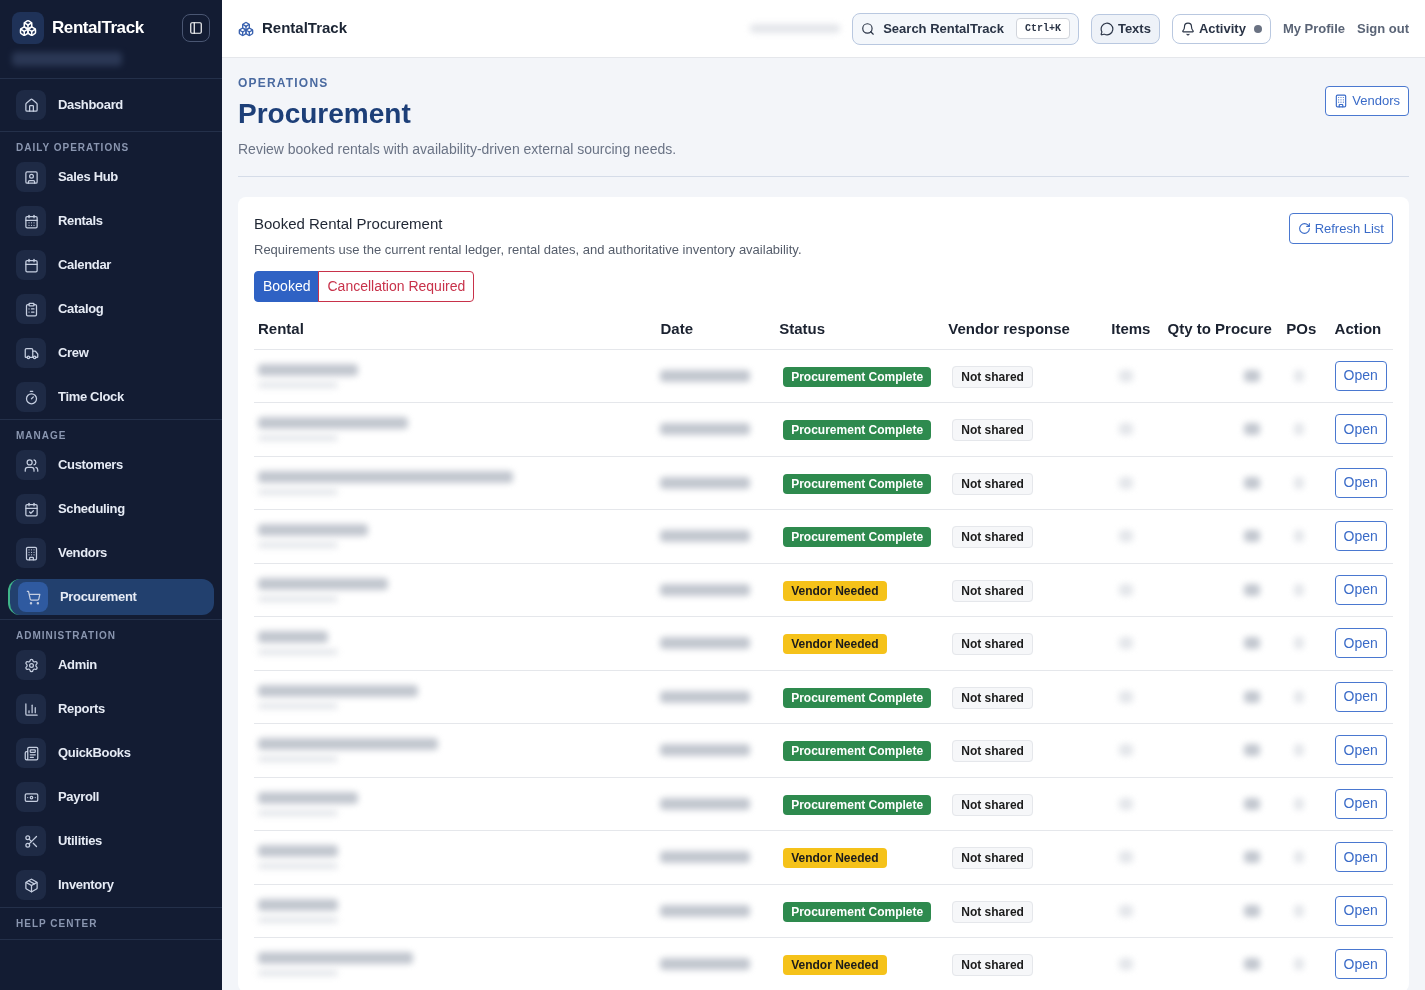 This screenshot has width=1425, height=990. Describe the element at coordinates (111, 841) in the screenshot. I see `sidebar-item: Utilities` at that location.